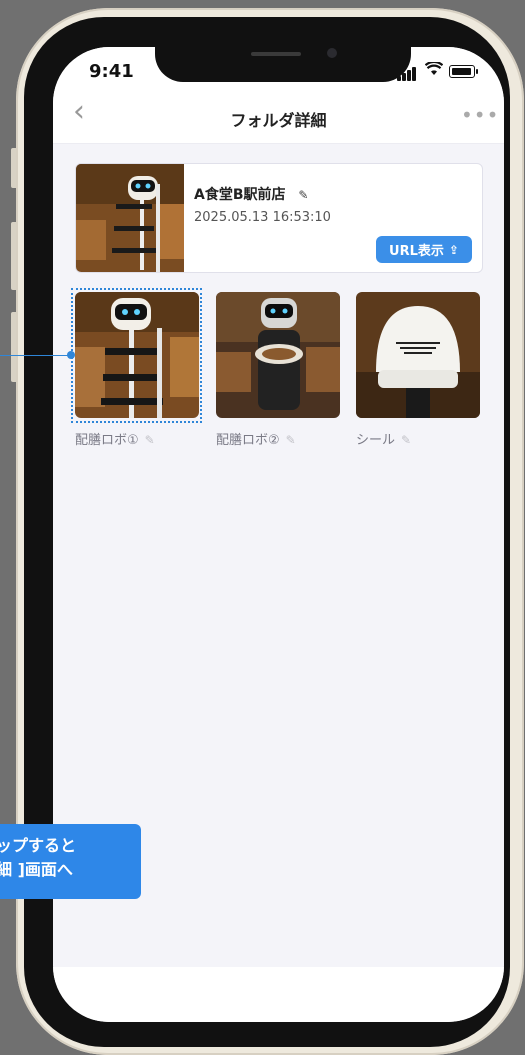  I want to click on item-label-3: シール ✎, so click(383, 438).